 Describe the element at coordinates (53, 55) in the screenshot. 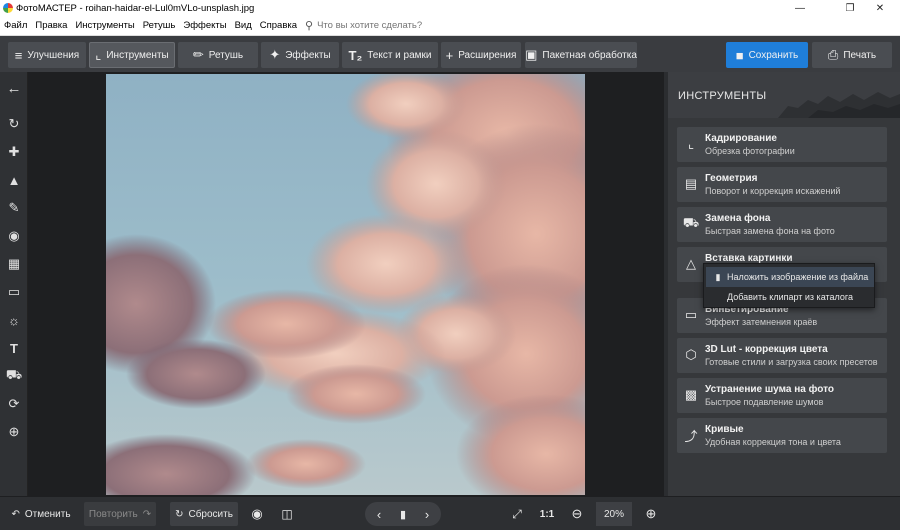

I see `tab-label: Улучшения` at that location.